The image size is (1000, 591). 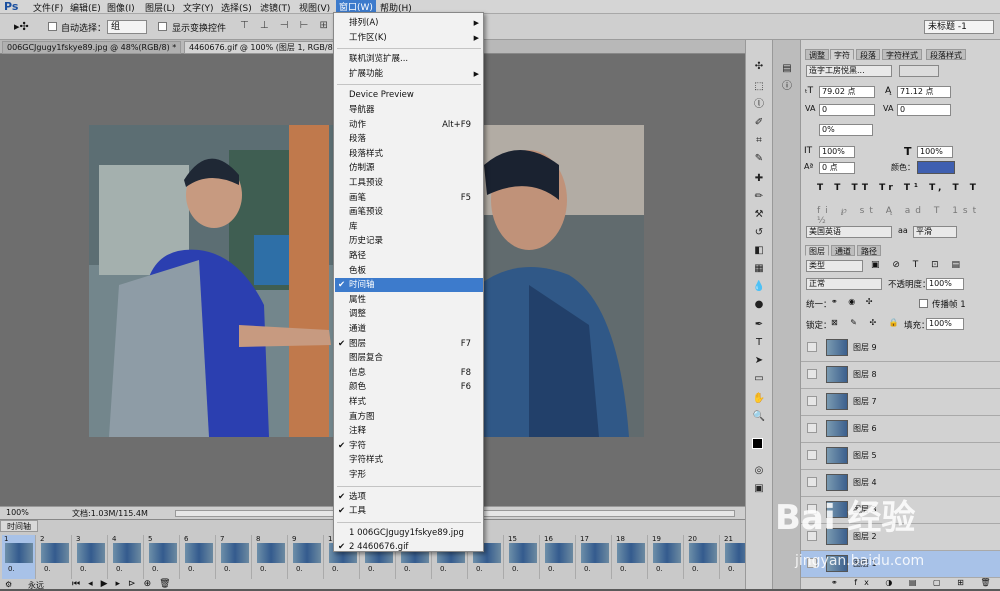 What do you see at coordinates (160, 7) in the screenshot?
I see `menu-layer: 图层(L)` at bounding box center [160, 7].